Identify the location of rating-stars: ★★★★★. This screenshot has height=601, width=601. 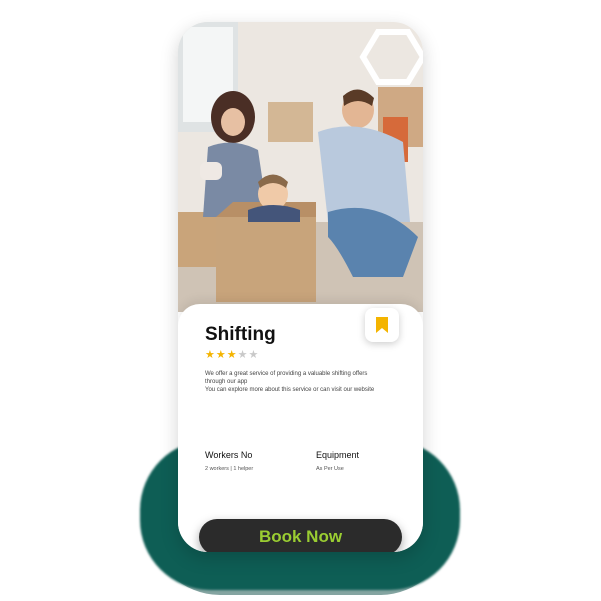
(232, 354).